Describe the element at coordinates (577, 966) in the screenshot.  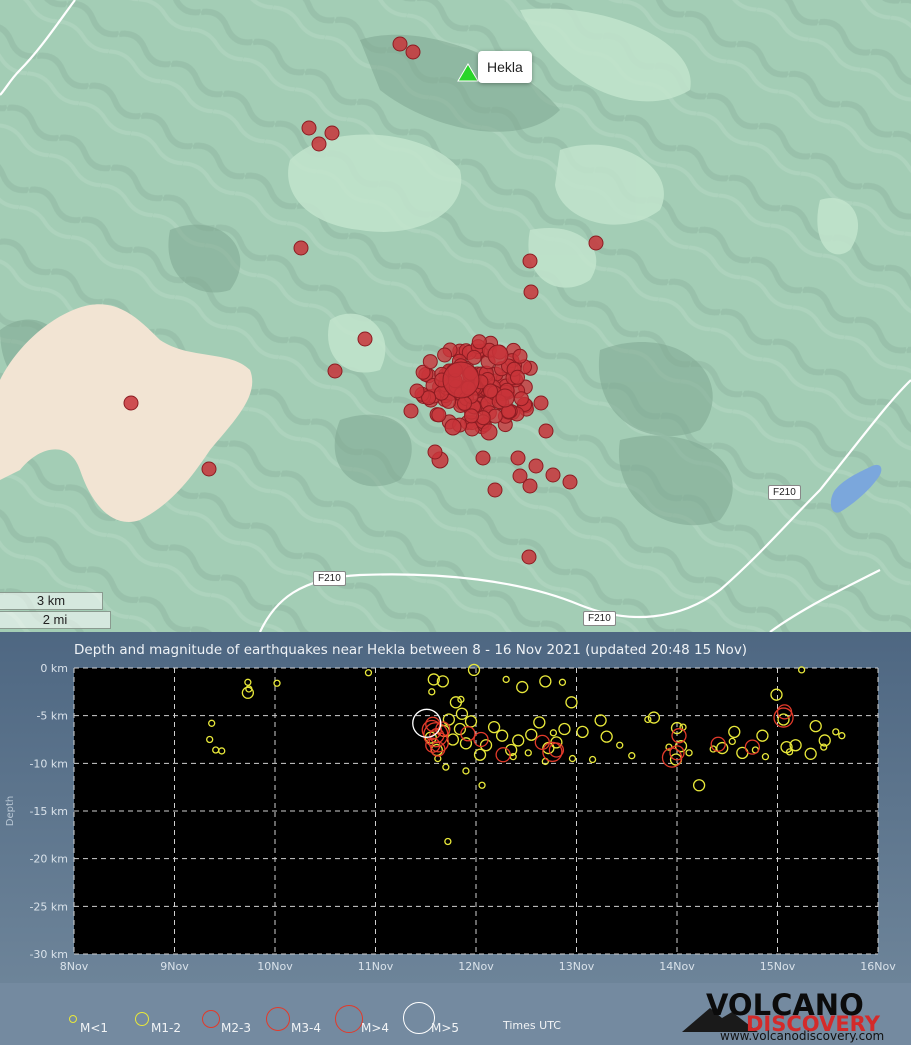
I see `x-tick-label: 13Nov` at that location.